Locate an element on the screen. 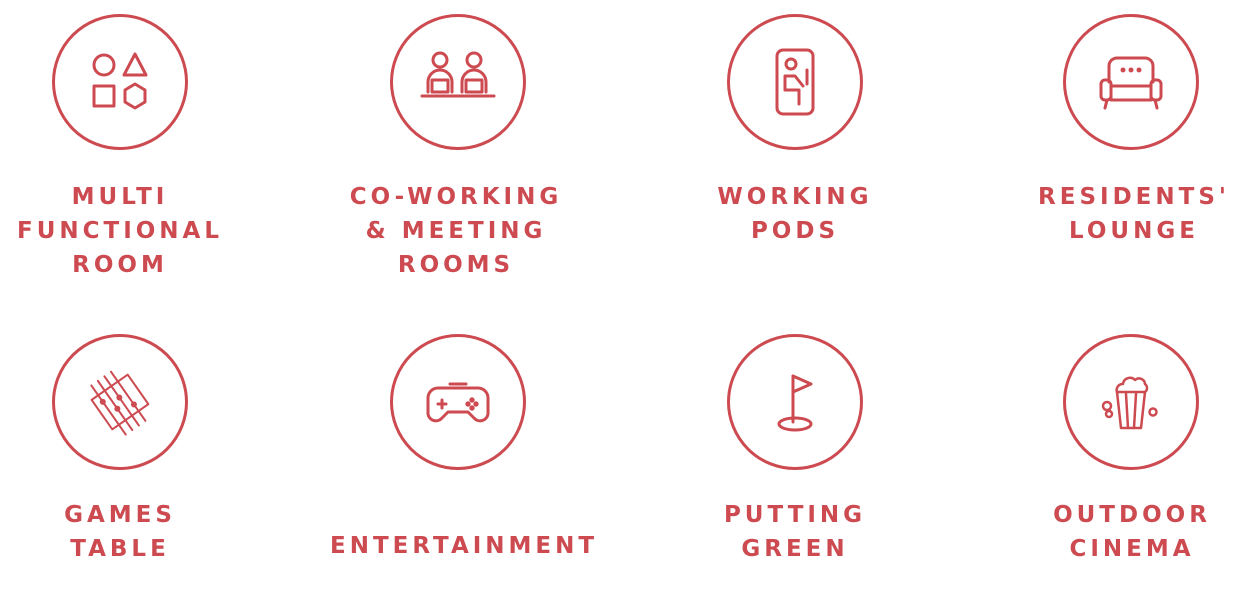 This screenshot has height=597, width=1236. amenity-icon-ring-games-table is located at coordinates (120, 402).